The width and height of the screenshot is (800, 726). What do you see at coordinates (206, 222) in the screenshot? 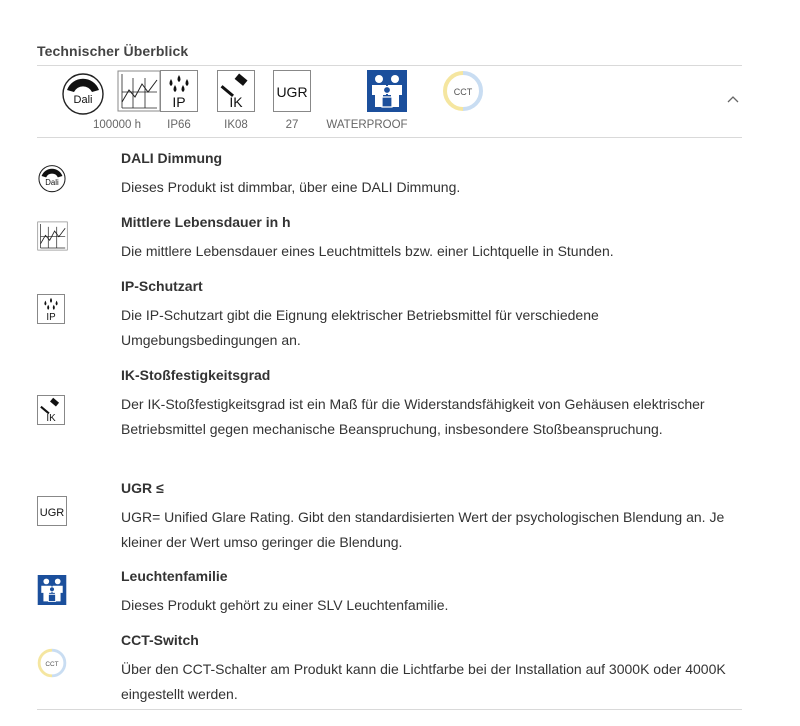
I see `detail-title: Mittlere Lebensdauer in h` at bounding box center [206, 222].